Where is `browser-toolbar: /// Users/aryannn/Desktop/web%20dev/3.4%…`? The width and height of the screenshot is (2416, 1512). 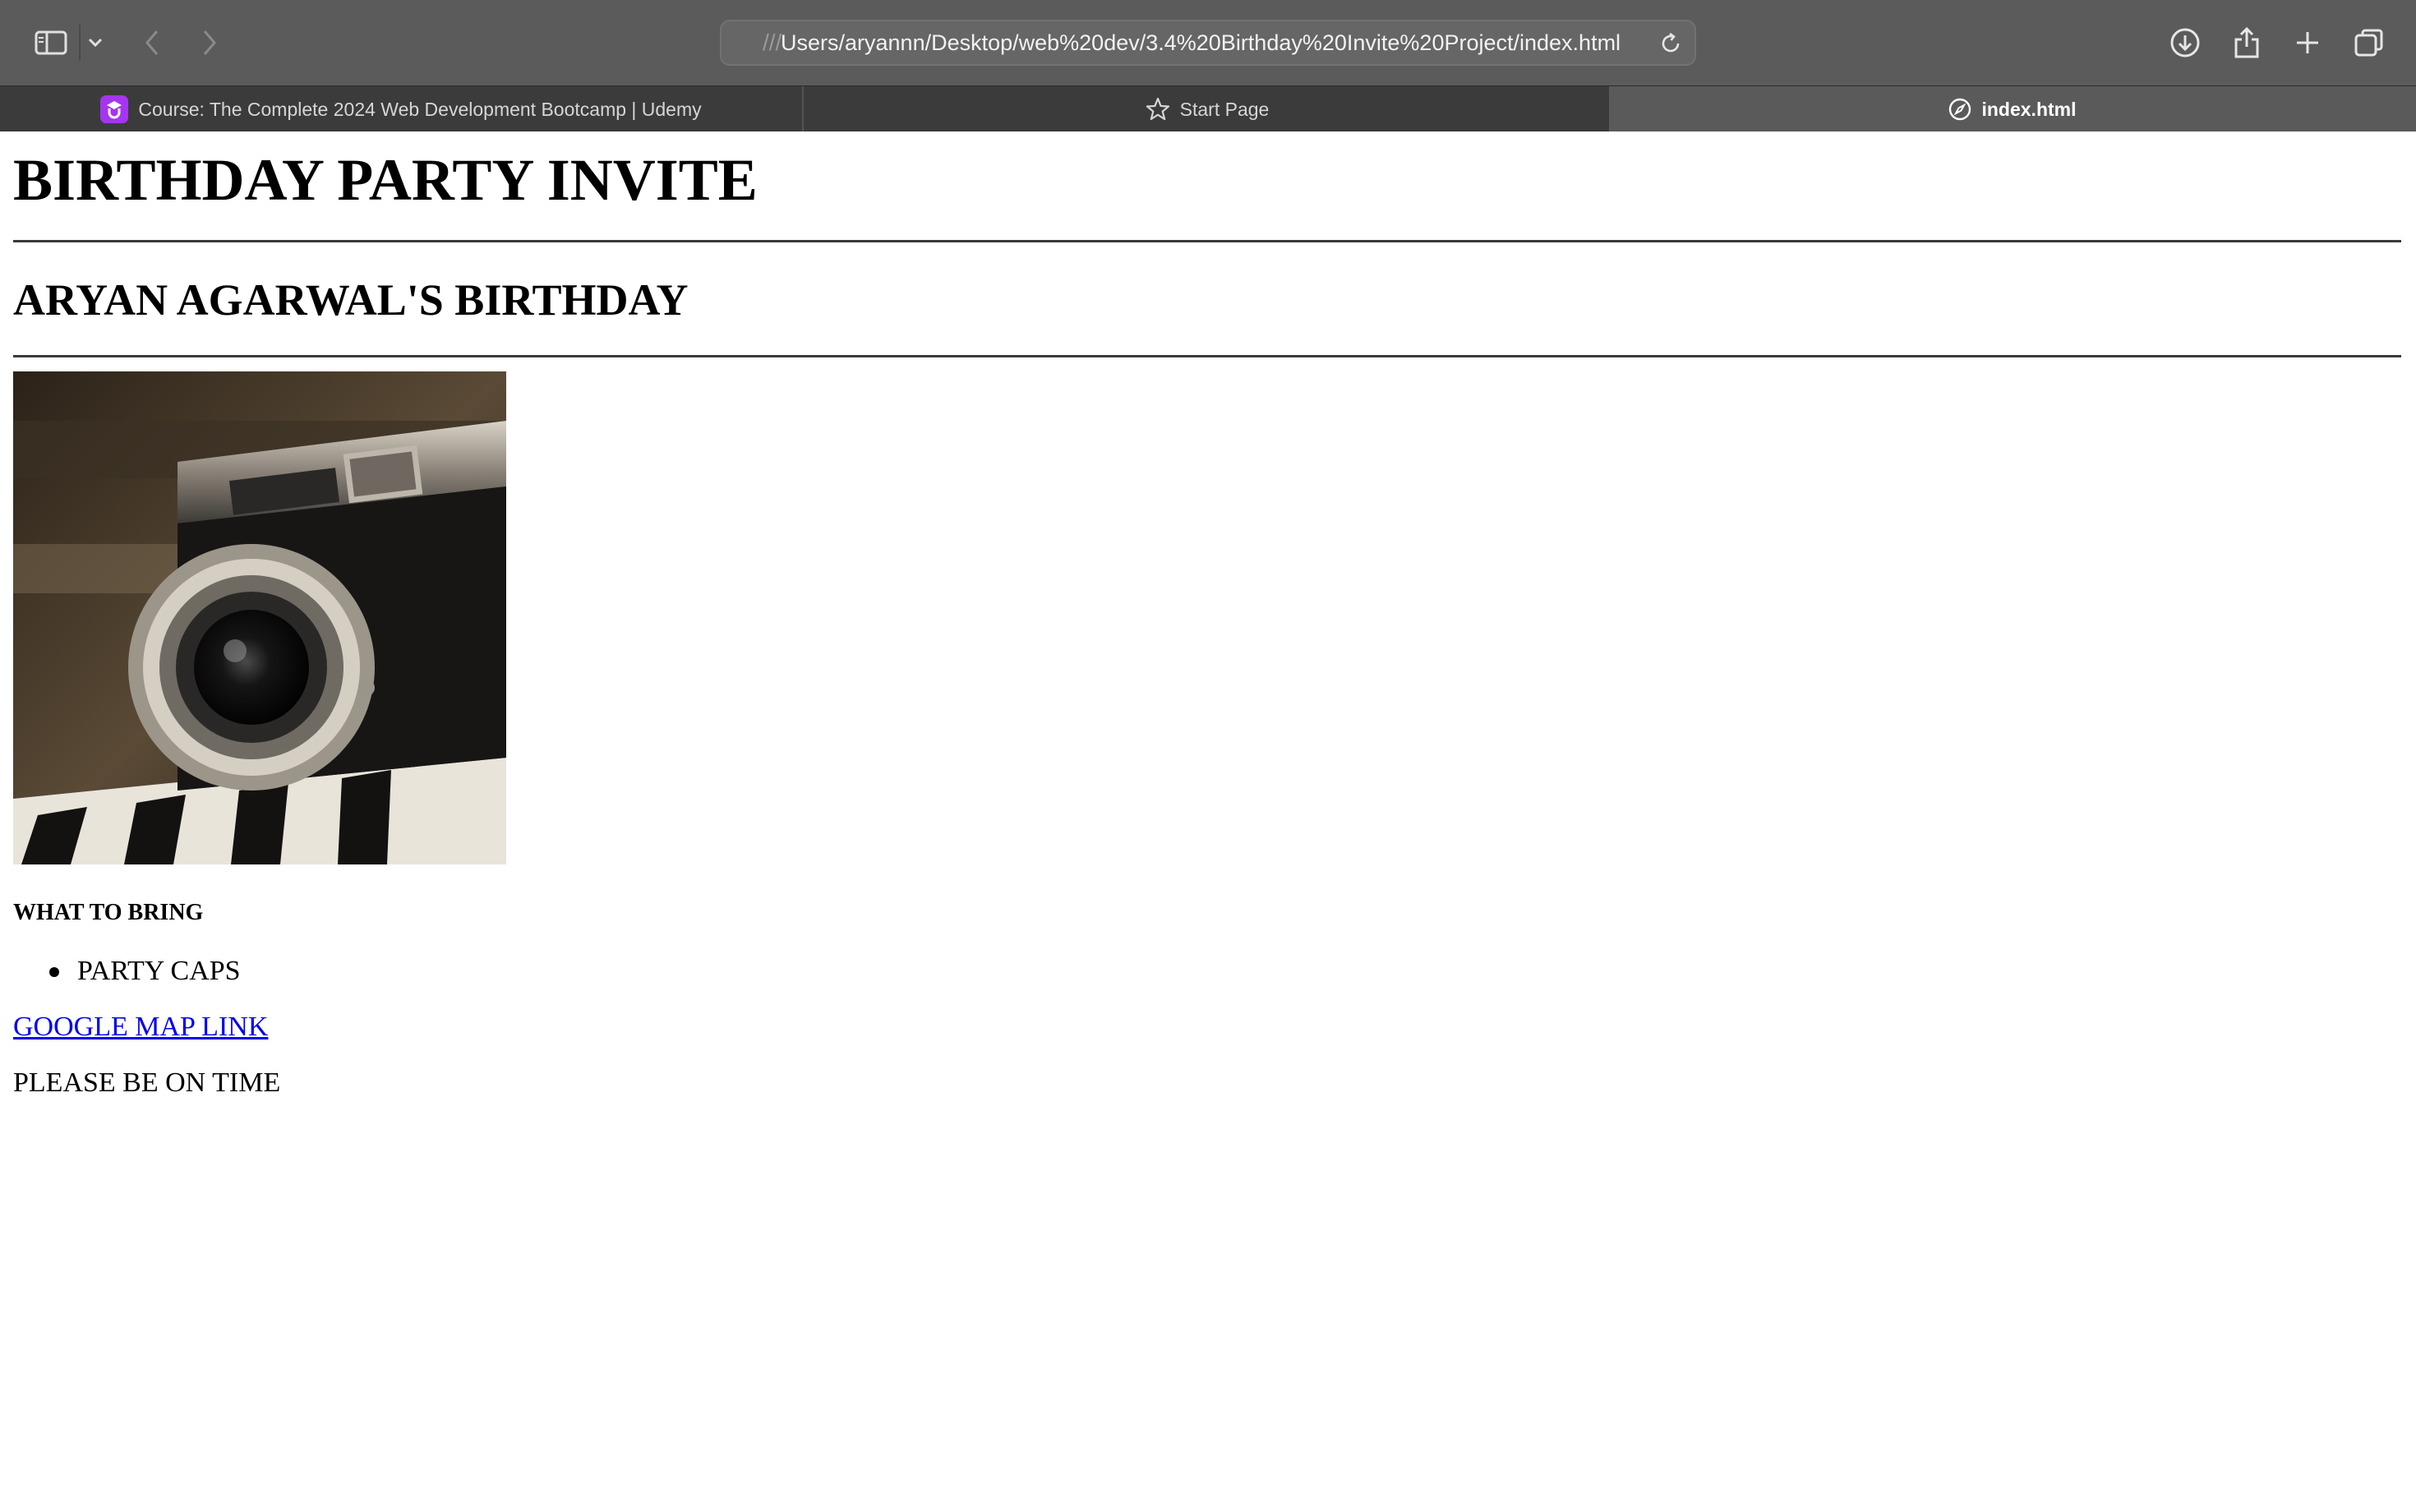 browser-toolbar: /// Users/aryannn/Desktop/web%20dev/3.4%… is located at coordinates (1208, 42).